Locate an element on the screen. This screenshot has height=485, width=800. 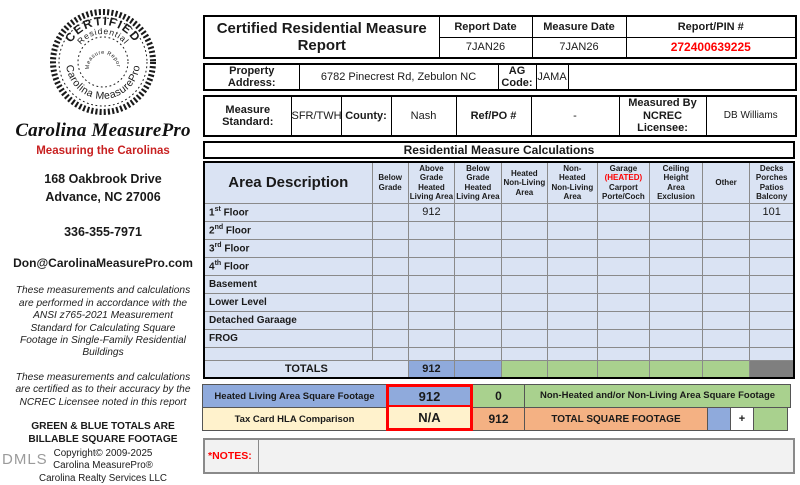
table-row: 2nd Floor is located at coordinates (499, 230).